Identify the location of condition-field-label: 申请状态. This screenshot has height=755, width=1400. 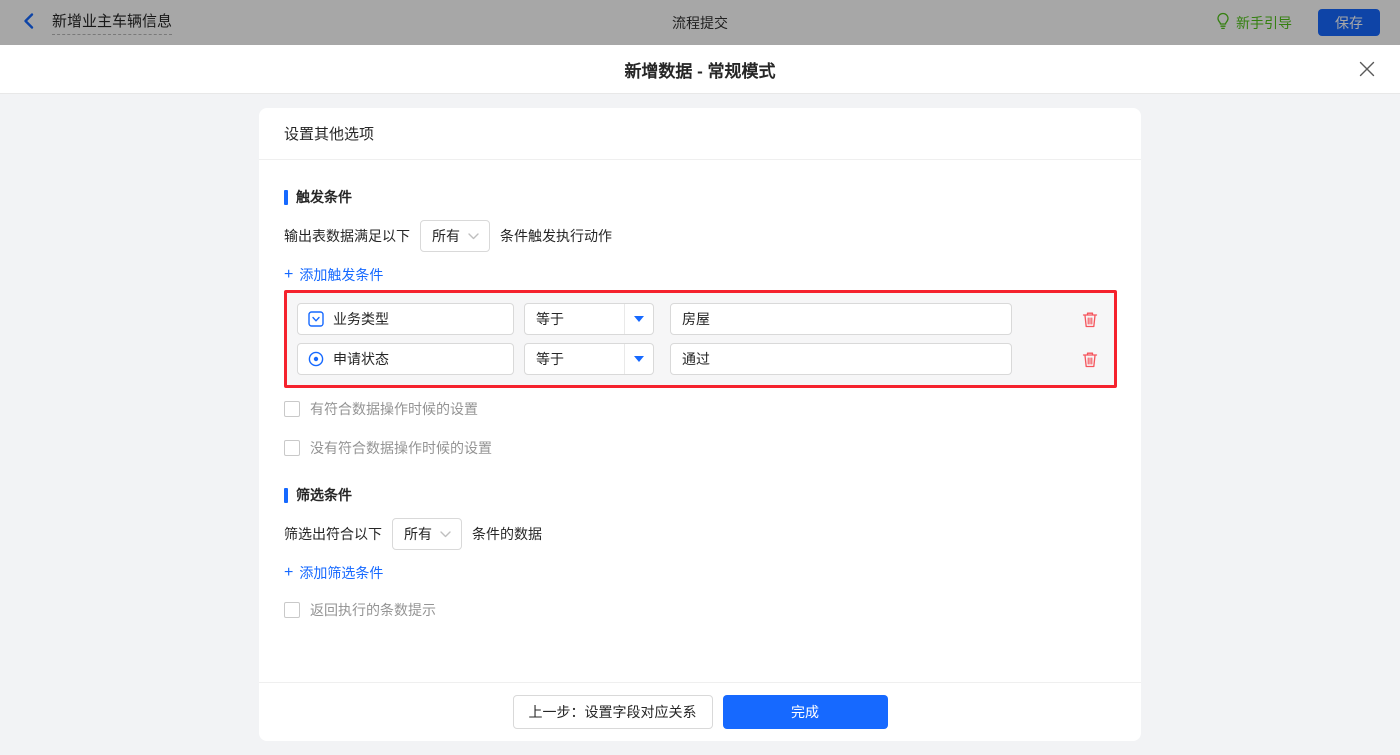
(361, 359).